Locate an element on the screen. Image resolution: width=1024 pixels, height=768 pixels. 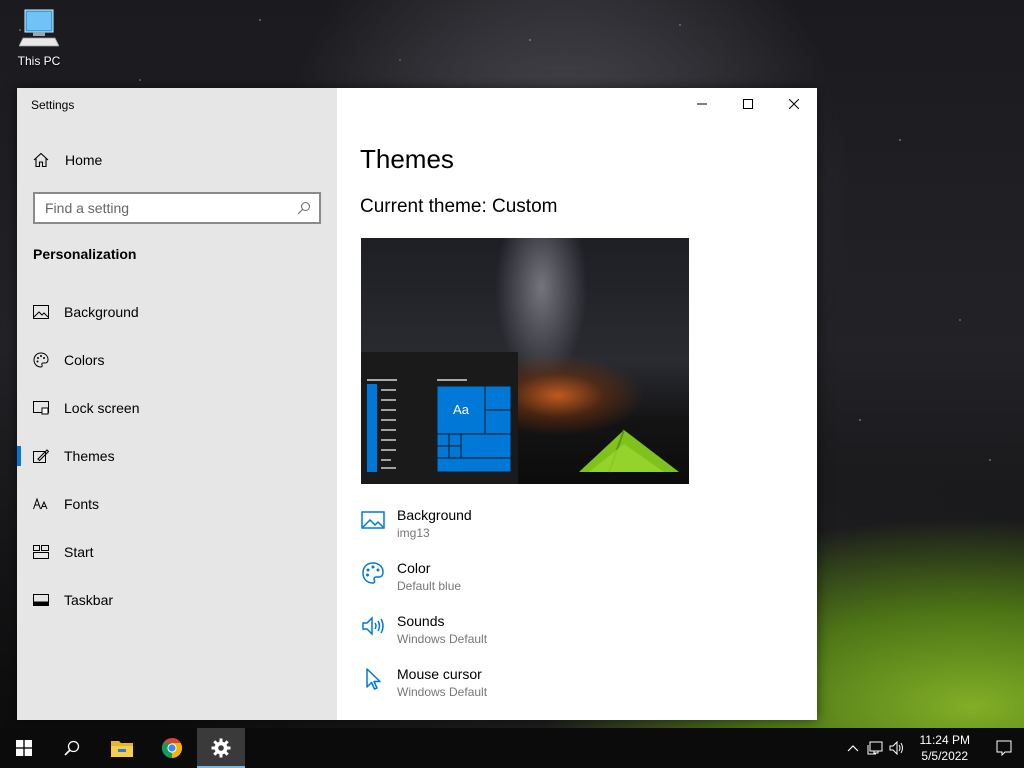
section-title: Personalization is located at coordinates (85, 254).